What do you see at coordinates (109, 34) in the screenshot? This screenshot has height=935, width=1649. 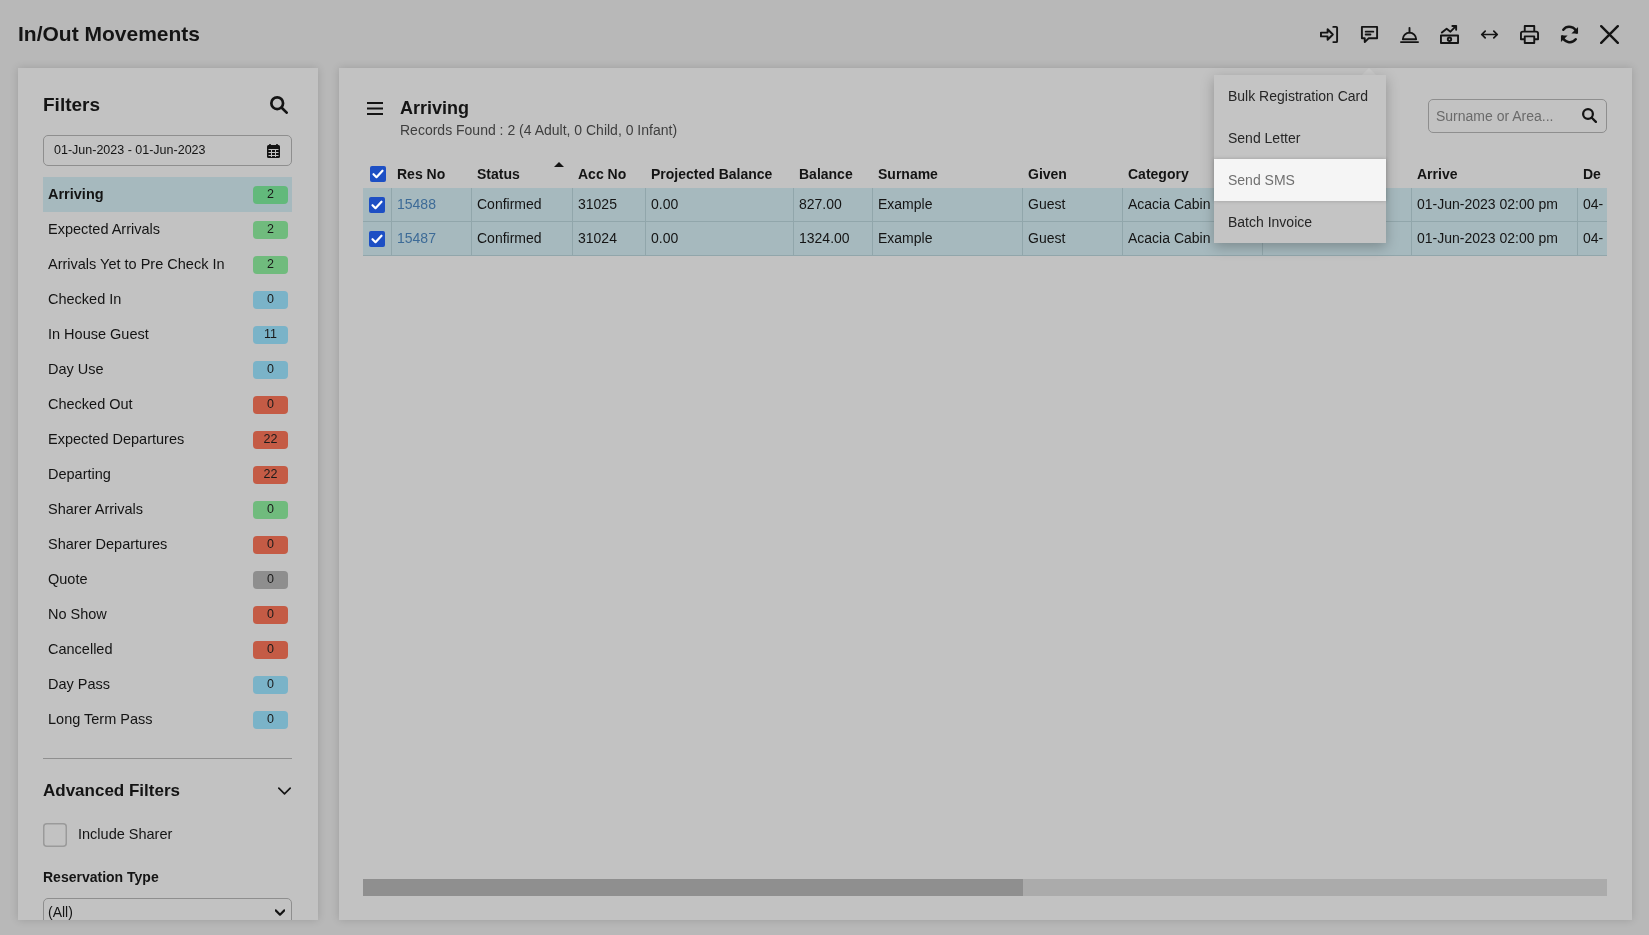 I see `window-title: In/Out Movements` at bounding box center [109, 34].